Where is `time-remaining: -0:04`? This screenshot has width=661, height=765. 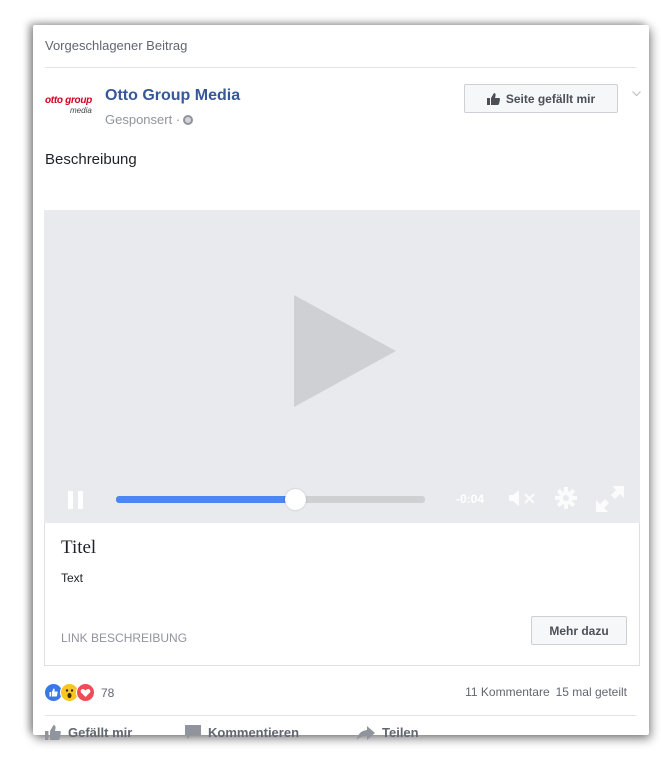 time-remaining: -0:04 is located at coordinates (470, 499).